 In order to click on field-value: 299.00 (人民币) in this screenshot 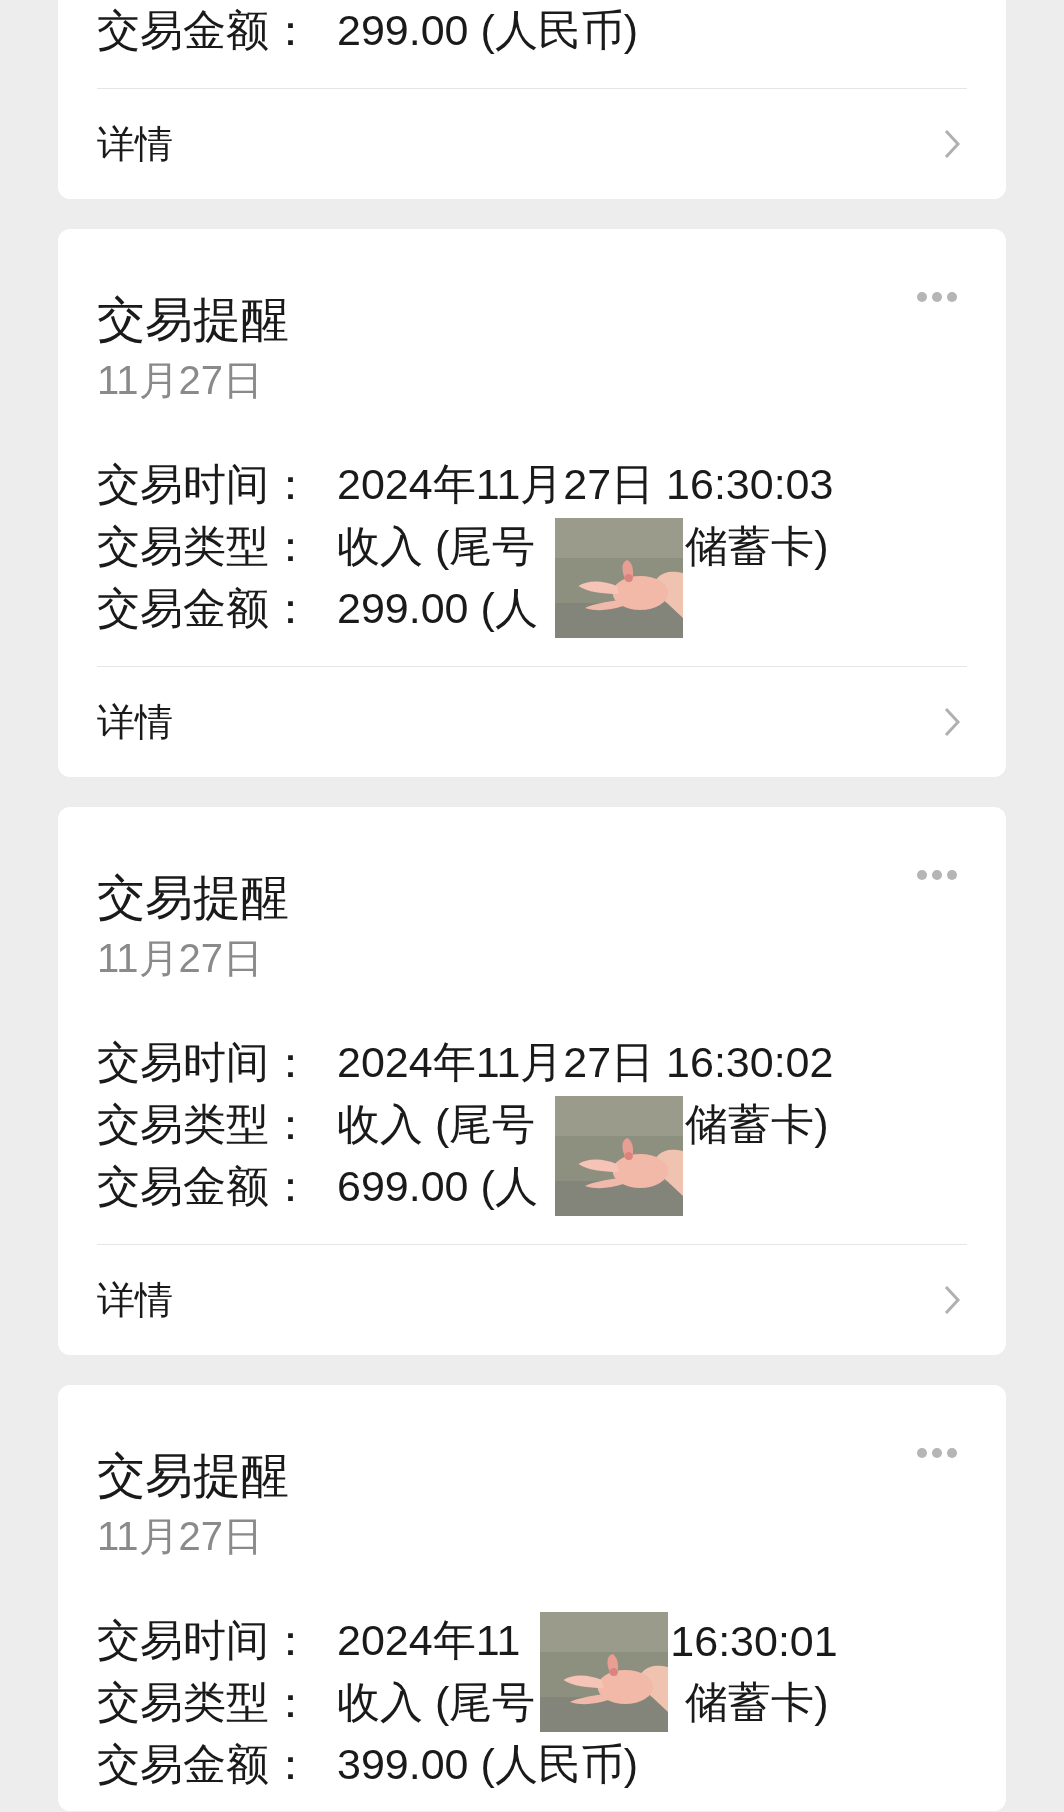, I will do `click(488, 30)`.